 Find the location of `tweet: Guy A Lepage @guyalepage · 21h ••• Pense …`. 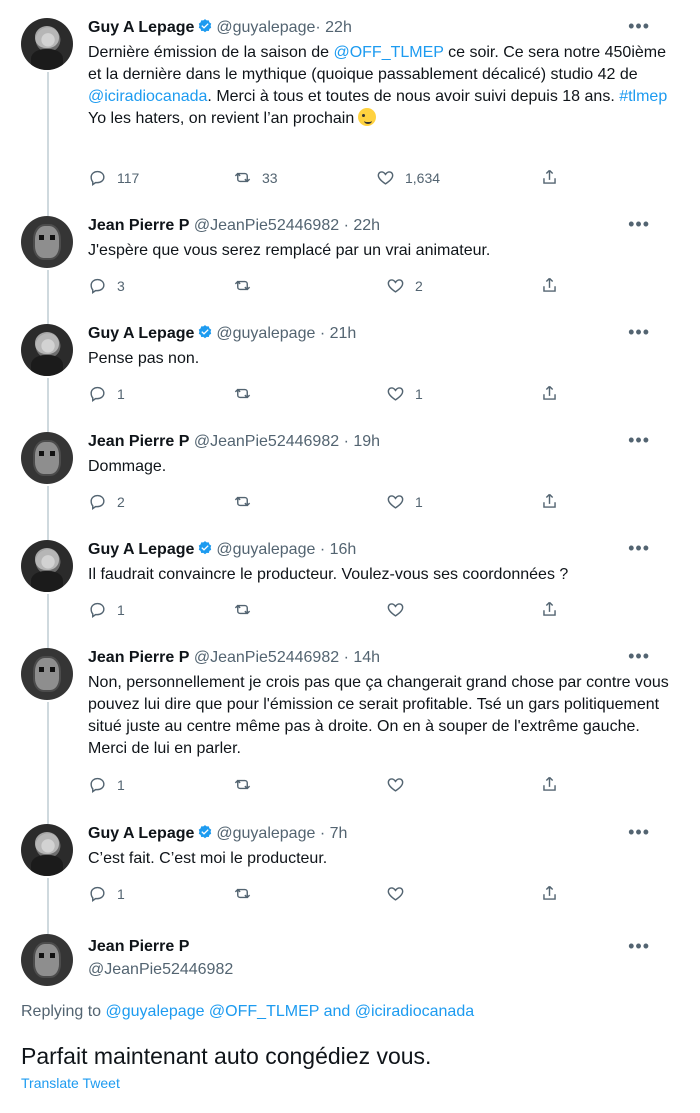

tweet: Guy A Lepage @guyalepage · 21h ••• Pense … is located at coordinates (350, 365).